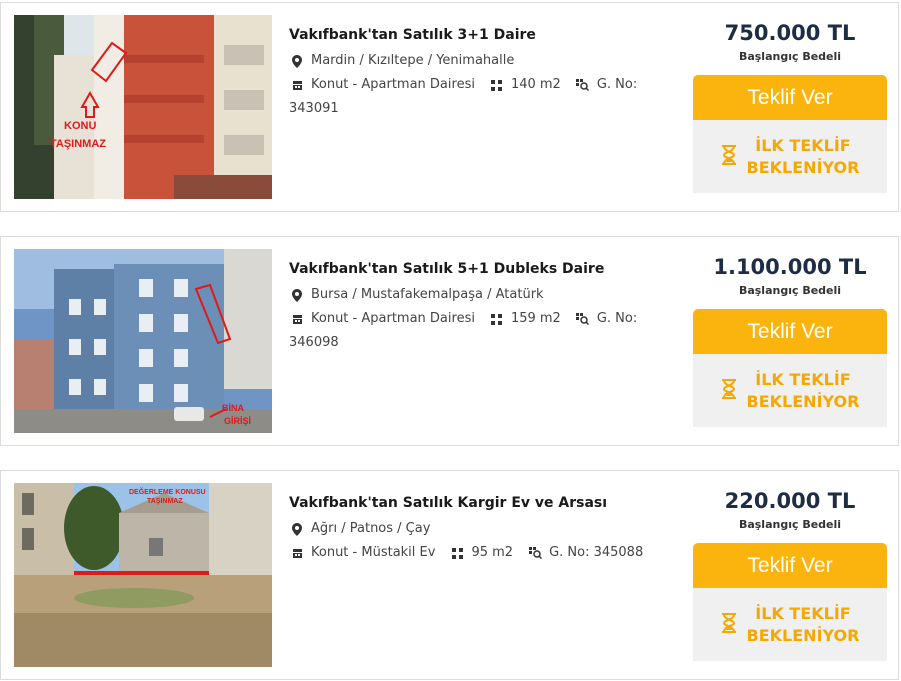 The height and width of the screenshot is (681, 901). I want to click on listing-area: 159 m2, so click(535, 318).